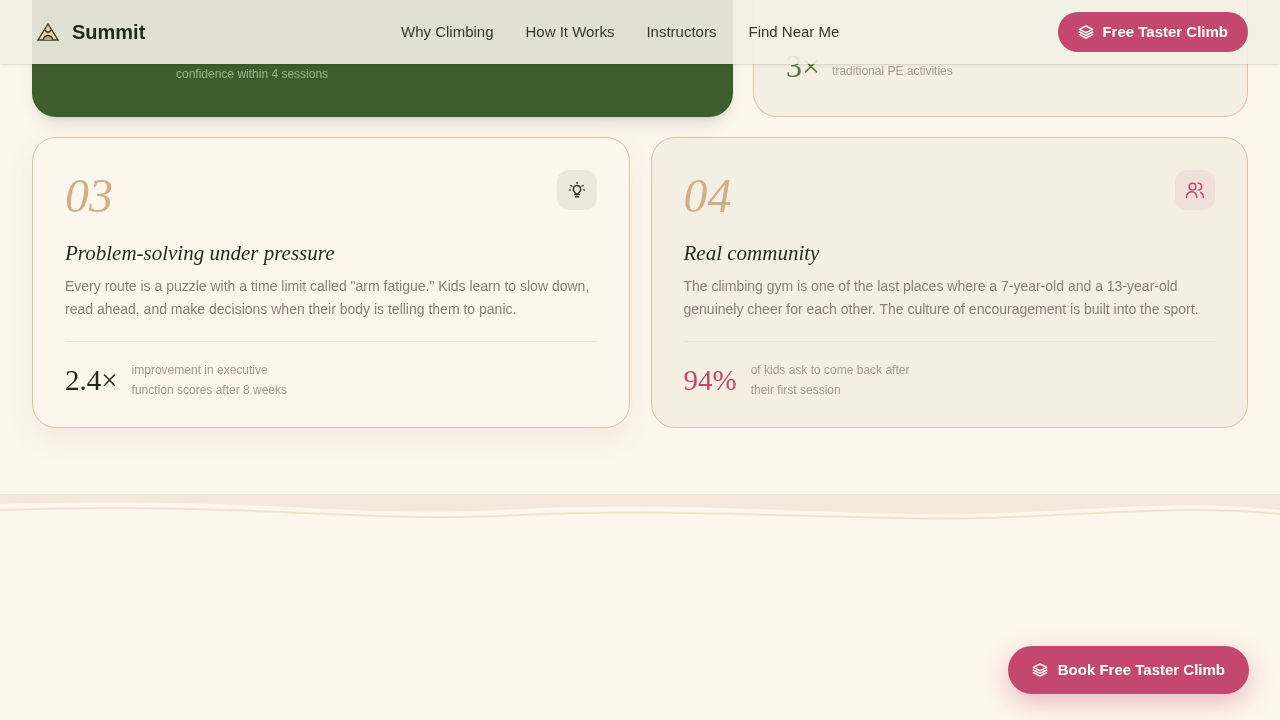 Image resolution: width=1280 pixels, height=720 pixels. I want to click on stat-caption: traditional PE activities, so click(892, 71).